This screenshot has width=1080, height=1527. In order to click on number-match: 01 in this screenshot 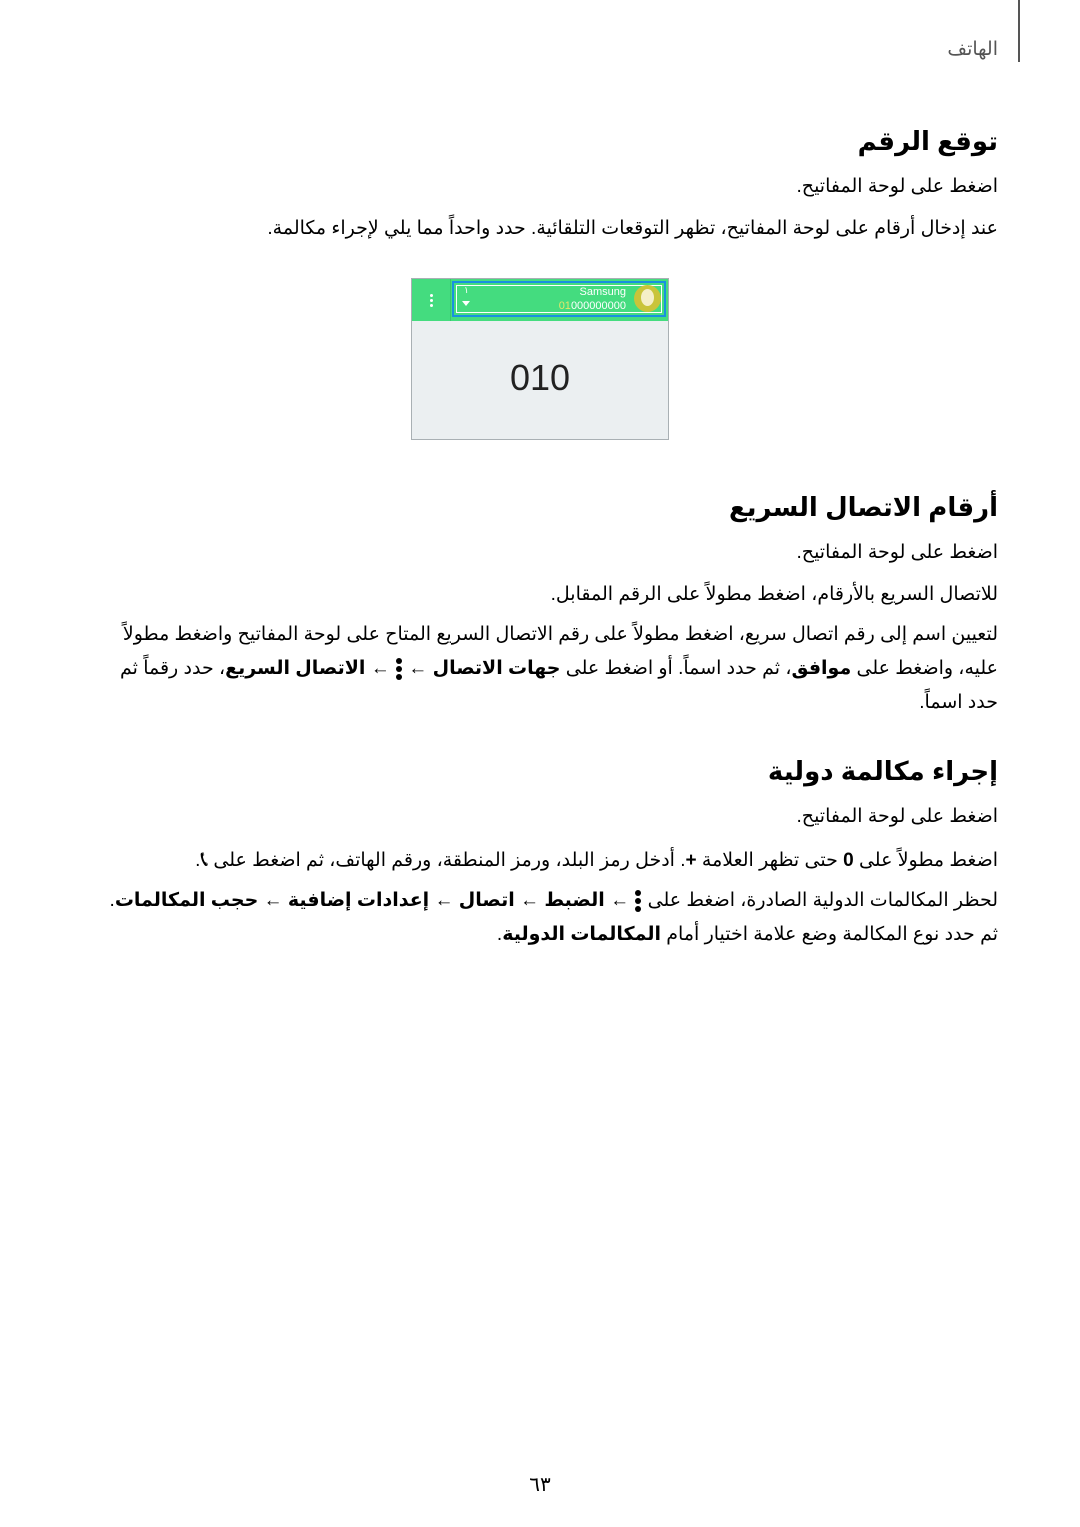, I will do `click(564, 306)`.